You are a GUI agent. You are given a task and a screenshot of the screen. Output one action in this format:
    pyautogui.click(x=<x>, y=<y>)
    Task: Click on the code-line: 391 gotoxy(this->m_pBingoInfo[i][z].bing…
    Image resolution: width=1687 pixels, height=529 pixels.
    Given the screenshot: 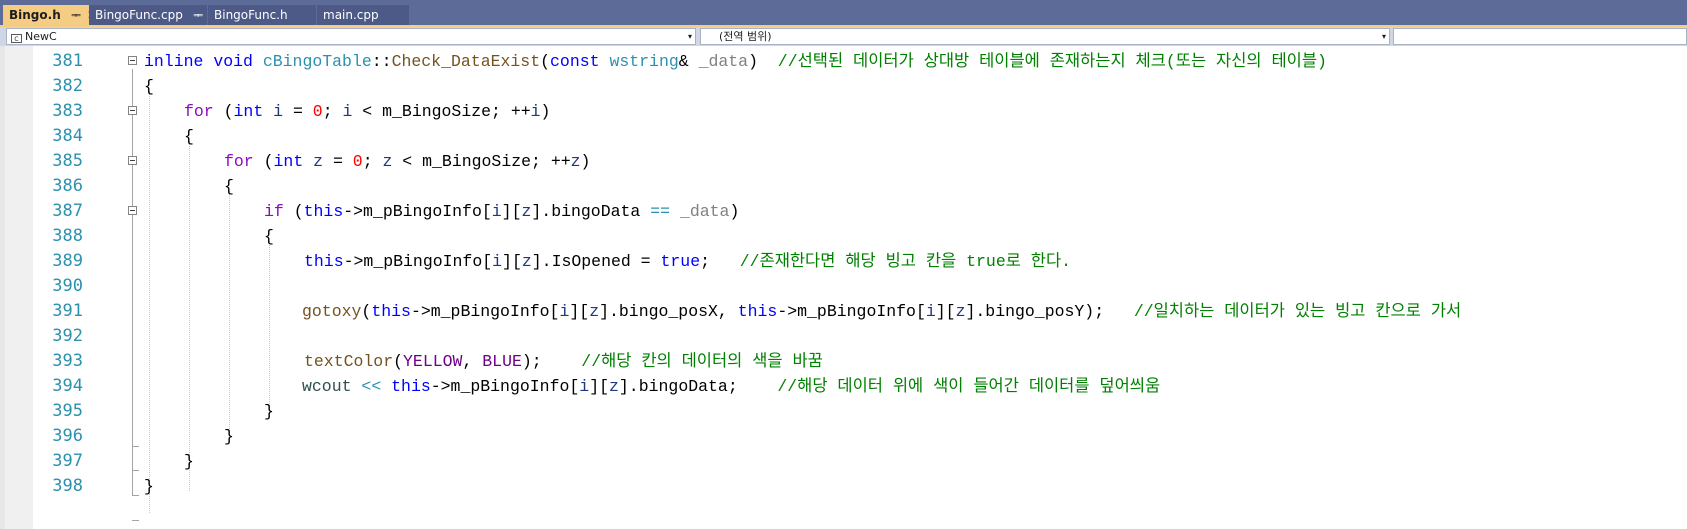 What is the action you would take?
    pyautogui.click(x=843, y=311)
    